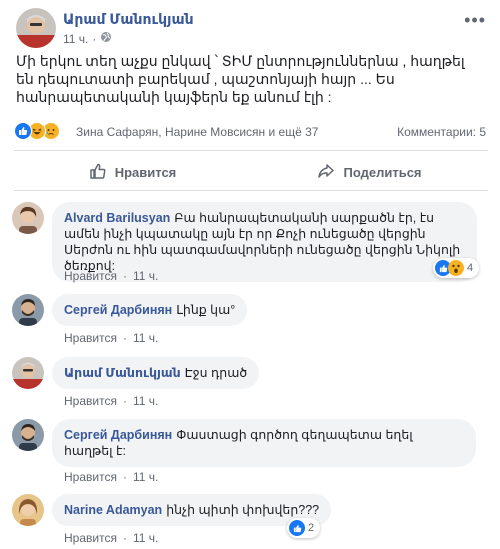 The height and width of the screenshot is (549, 500). I want to click on post-author-name: Արամ Մանուկյան, so click(128, 19).